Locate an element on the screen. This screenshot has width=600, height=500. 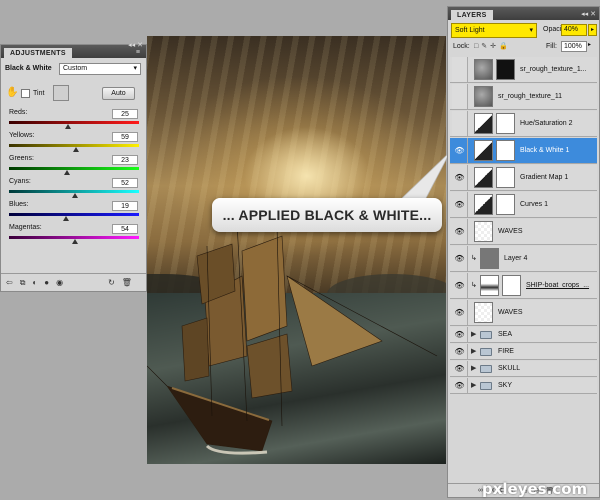
layer-name: Gradient Map 1 is located at coordinates (544, 177).